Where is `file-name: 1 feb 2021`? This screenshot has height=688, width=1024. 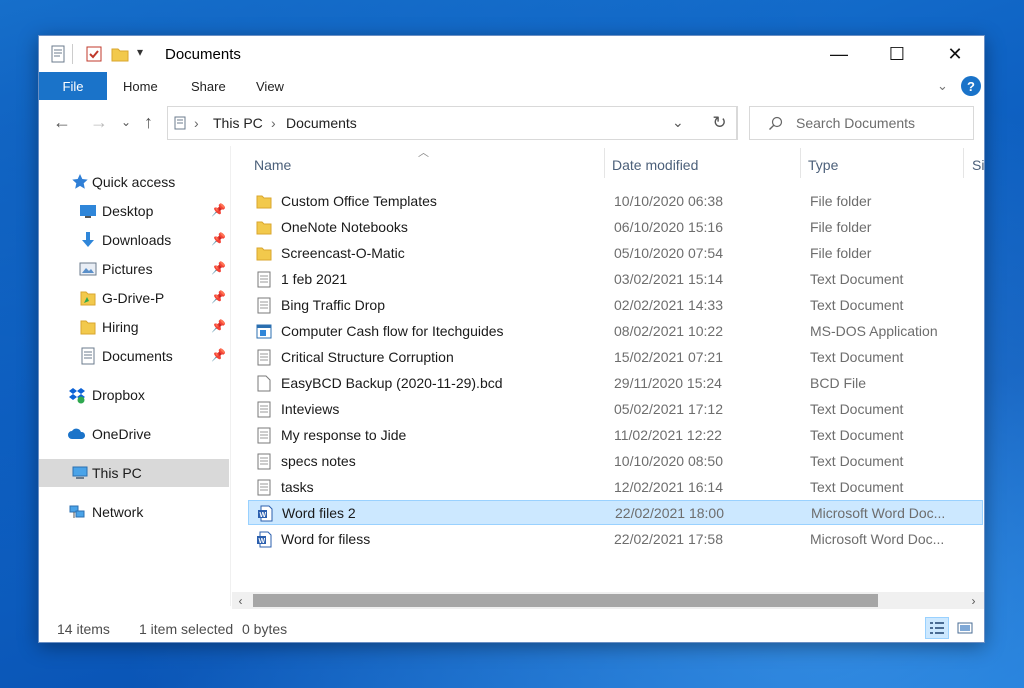 file-name: 1 feb 2021 is located at coordinates (314, 279).